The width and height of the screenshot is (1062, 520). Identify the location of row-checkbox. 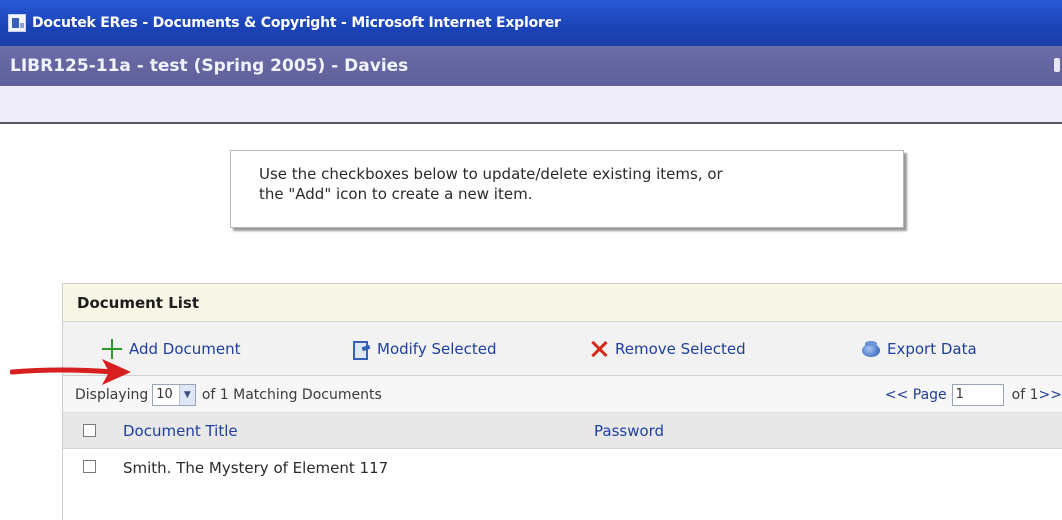
(89, 466).